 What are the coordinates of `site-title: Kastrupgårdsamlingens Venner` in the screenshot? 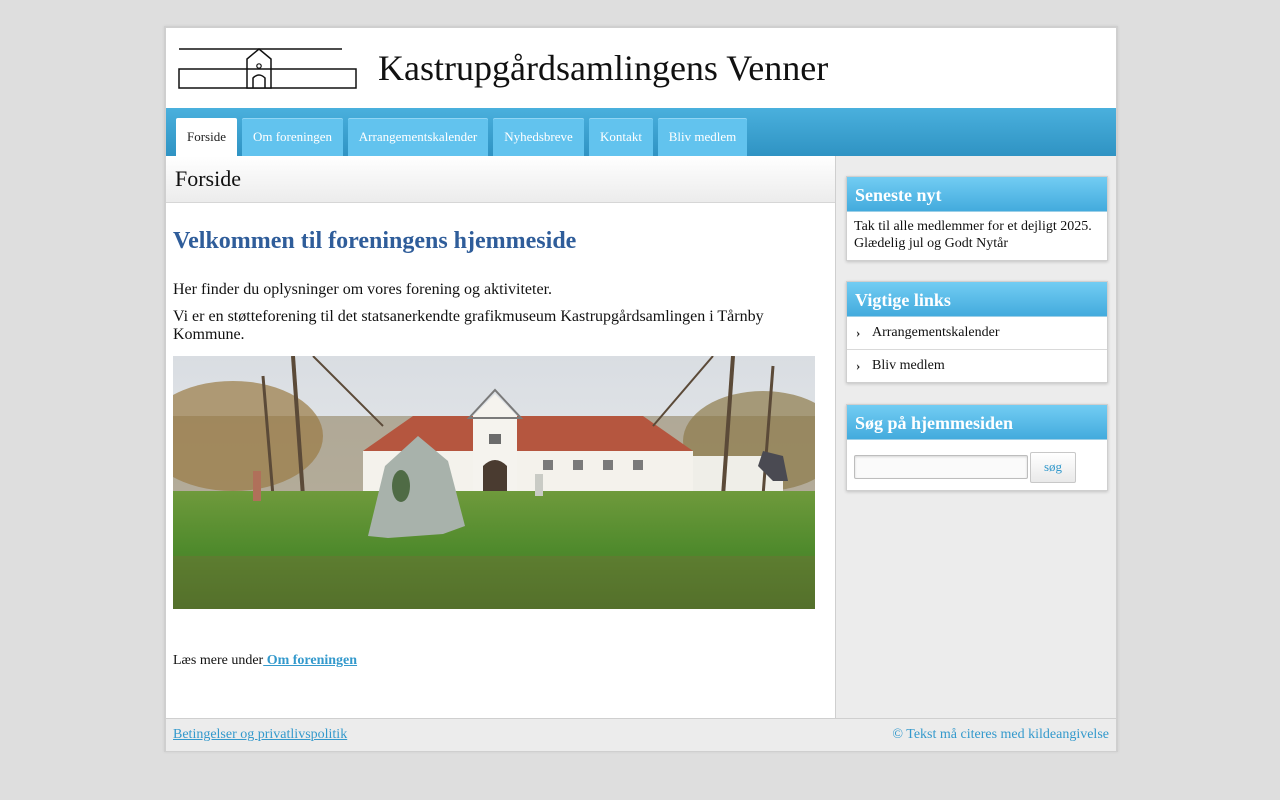 It's located at (603, 68).